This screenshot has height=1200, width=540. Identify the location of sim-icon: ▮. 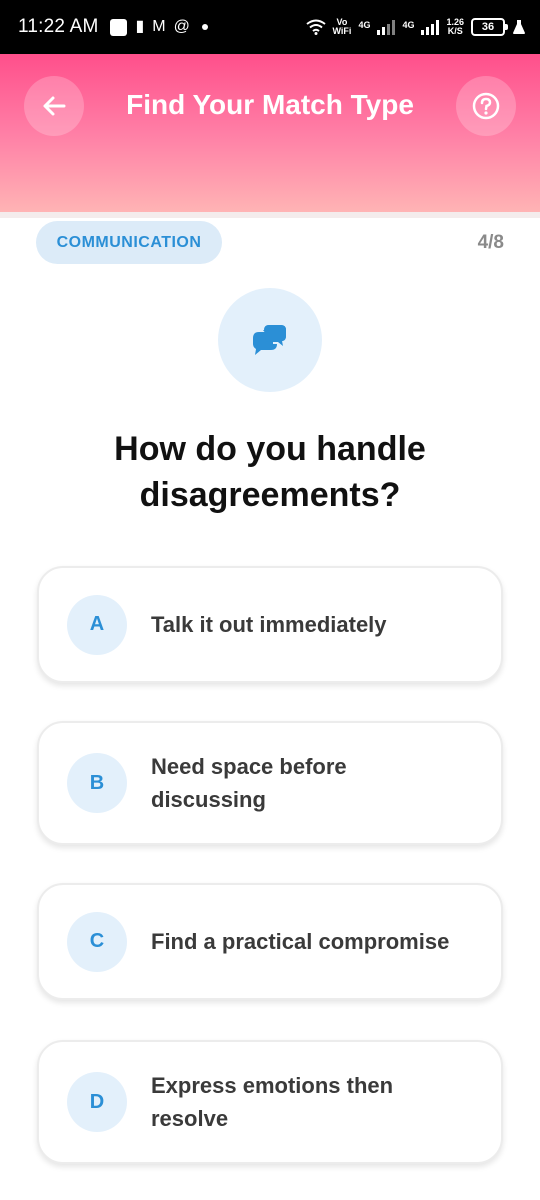
(140, 26).